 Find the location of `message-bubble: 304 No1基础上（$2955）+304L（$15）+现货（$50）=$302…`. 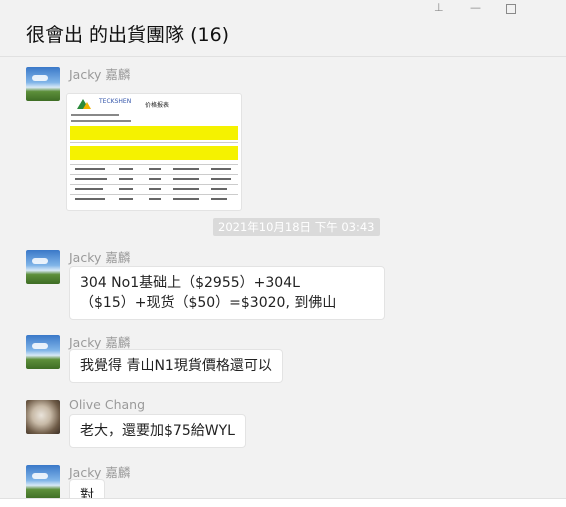

message-bubble: 304 No1基础上（$2955）+304L（$15）+现货（$50）=$302… is located at coordinates (227, 293).